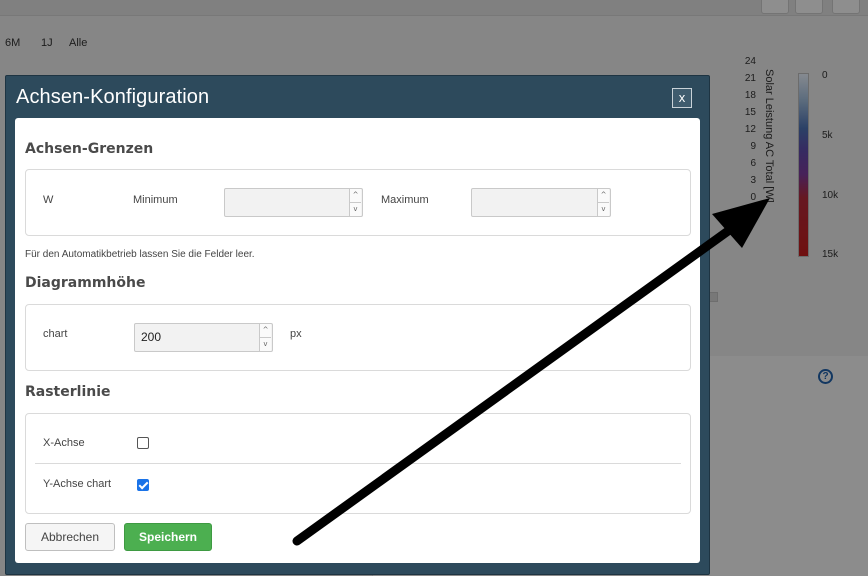 This screenshot has height=576, width=868. I want to click on px-unit-label: px, so click(296, 334).